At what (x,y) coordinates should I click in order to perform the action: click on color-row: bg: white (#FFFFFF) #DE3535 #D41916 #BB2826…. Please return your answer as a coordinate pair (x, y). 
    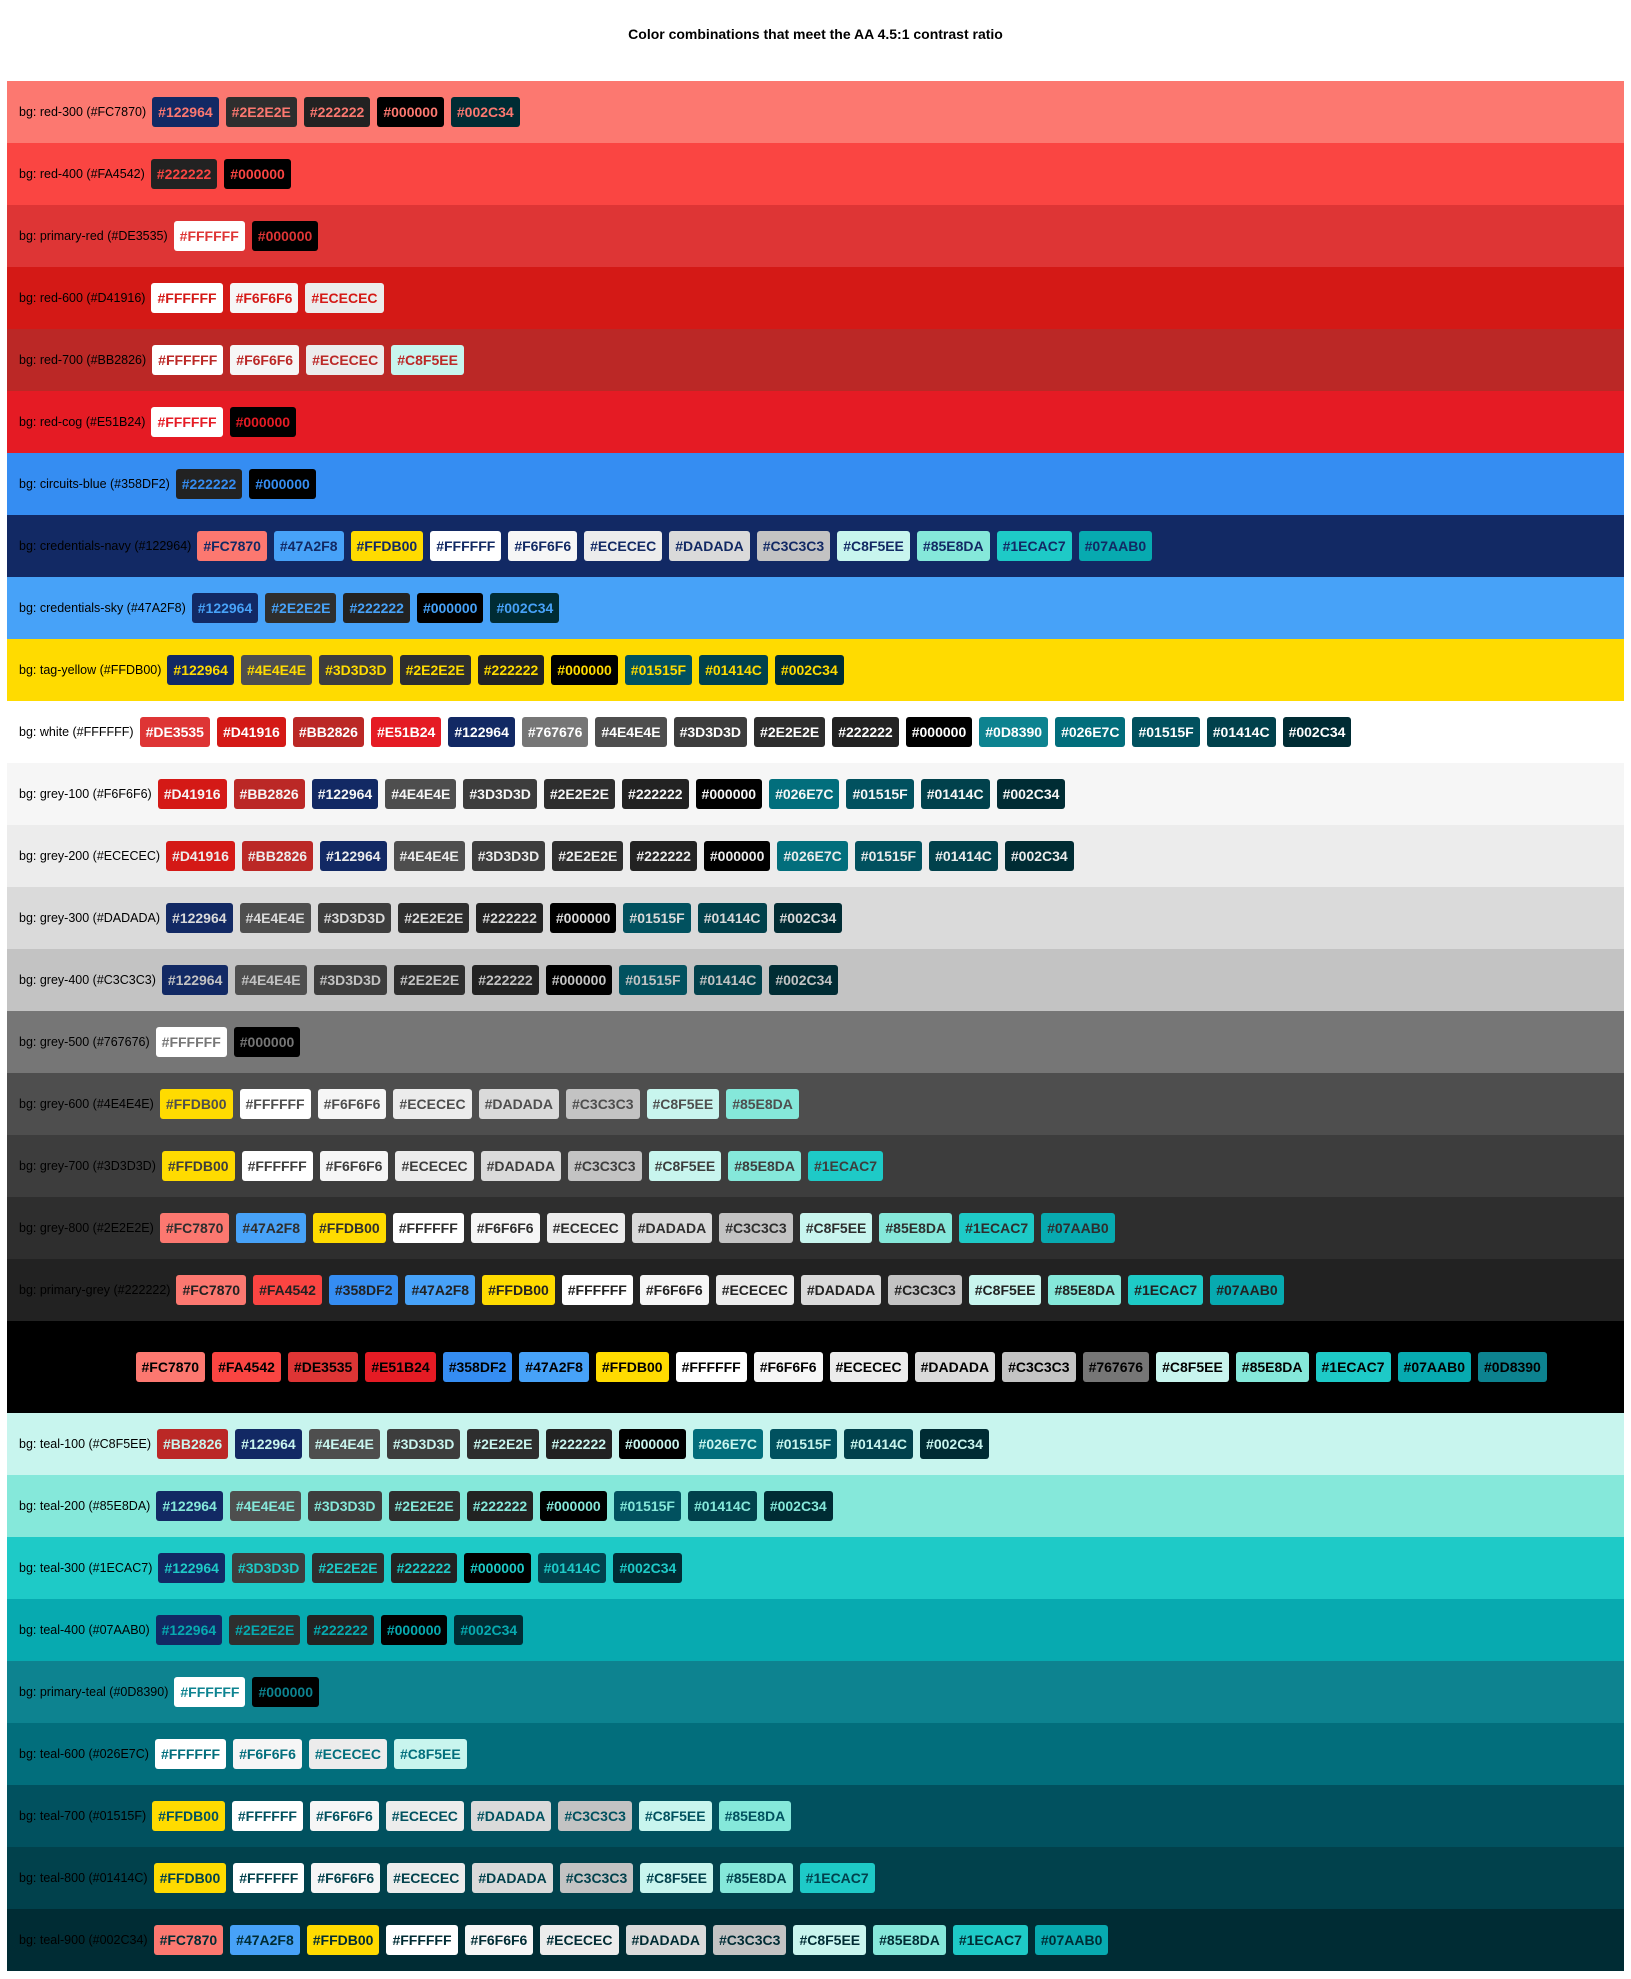
    Looking at the image, I should click on (815, 732).